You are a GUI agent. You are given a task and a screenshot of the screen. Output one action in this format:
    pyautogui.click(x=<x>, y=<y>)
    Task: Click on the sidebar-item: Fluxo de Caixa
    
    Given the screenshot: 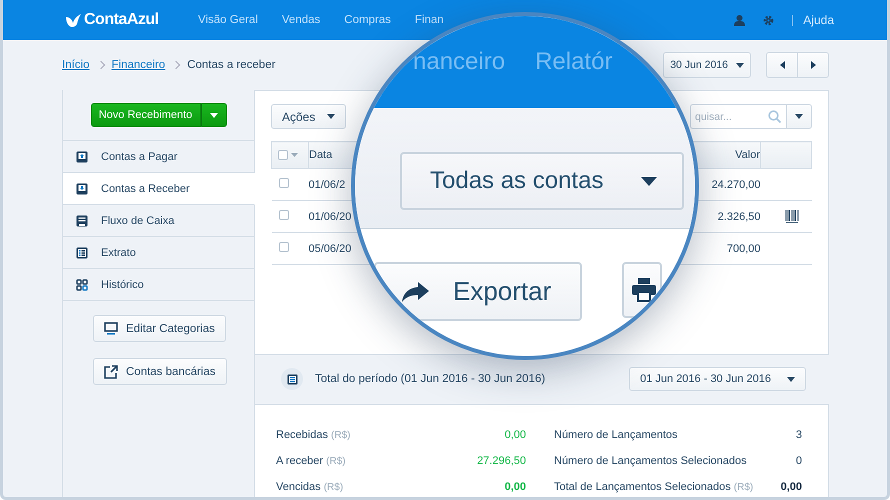 What is the action you would take?
    pyautogui.click(x=159, y=221)
    